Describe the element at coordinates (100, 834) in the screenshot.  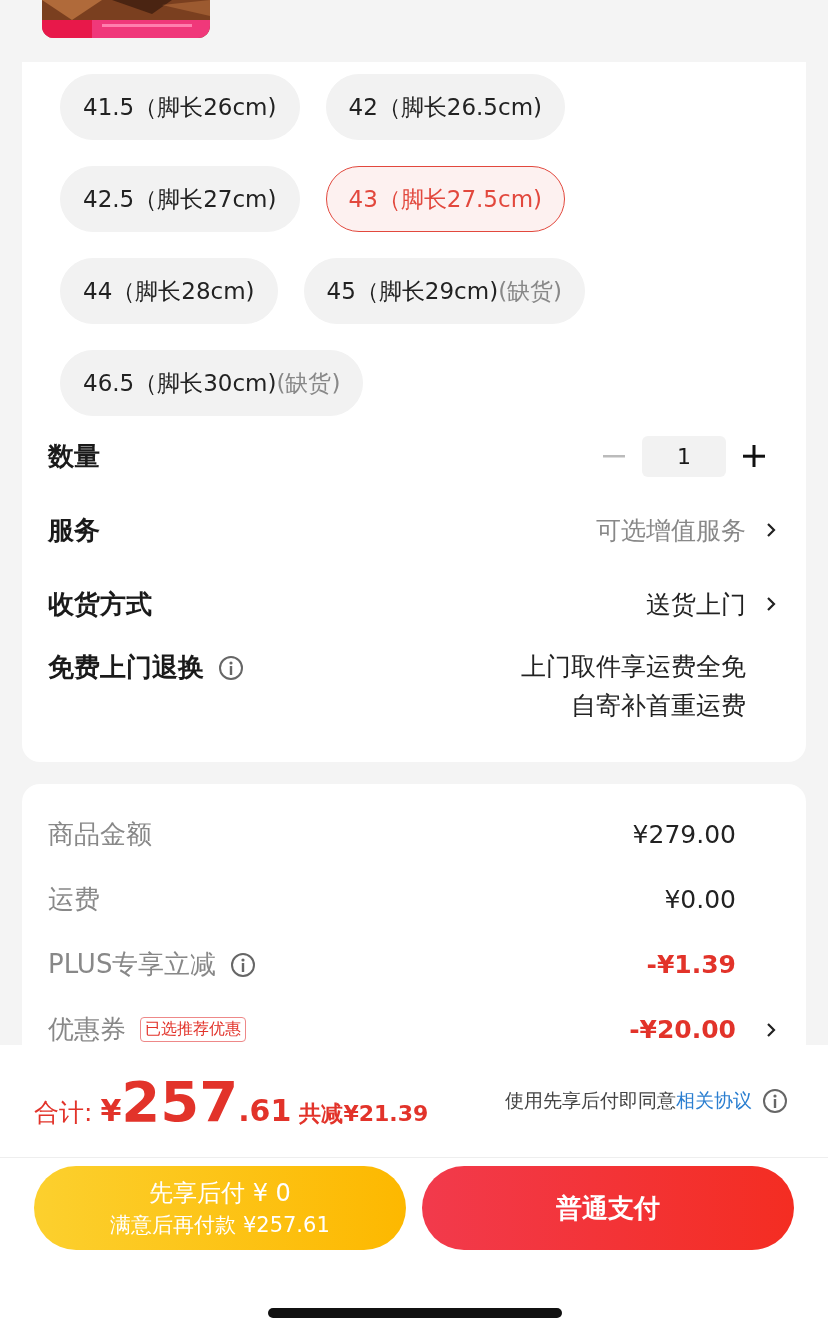
I see `price-label: 商品金额` at that location.